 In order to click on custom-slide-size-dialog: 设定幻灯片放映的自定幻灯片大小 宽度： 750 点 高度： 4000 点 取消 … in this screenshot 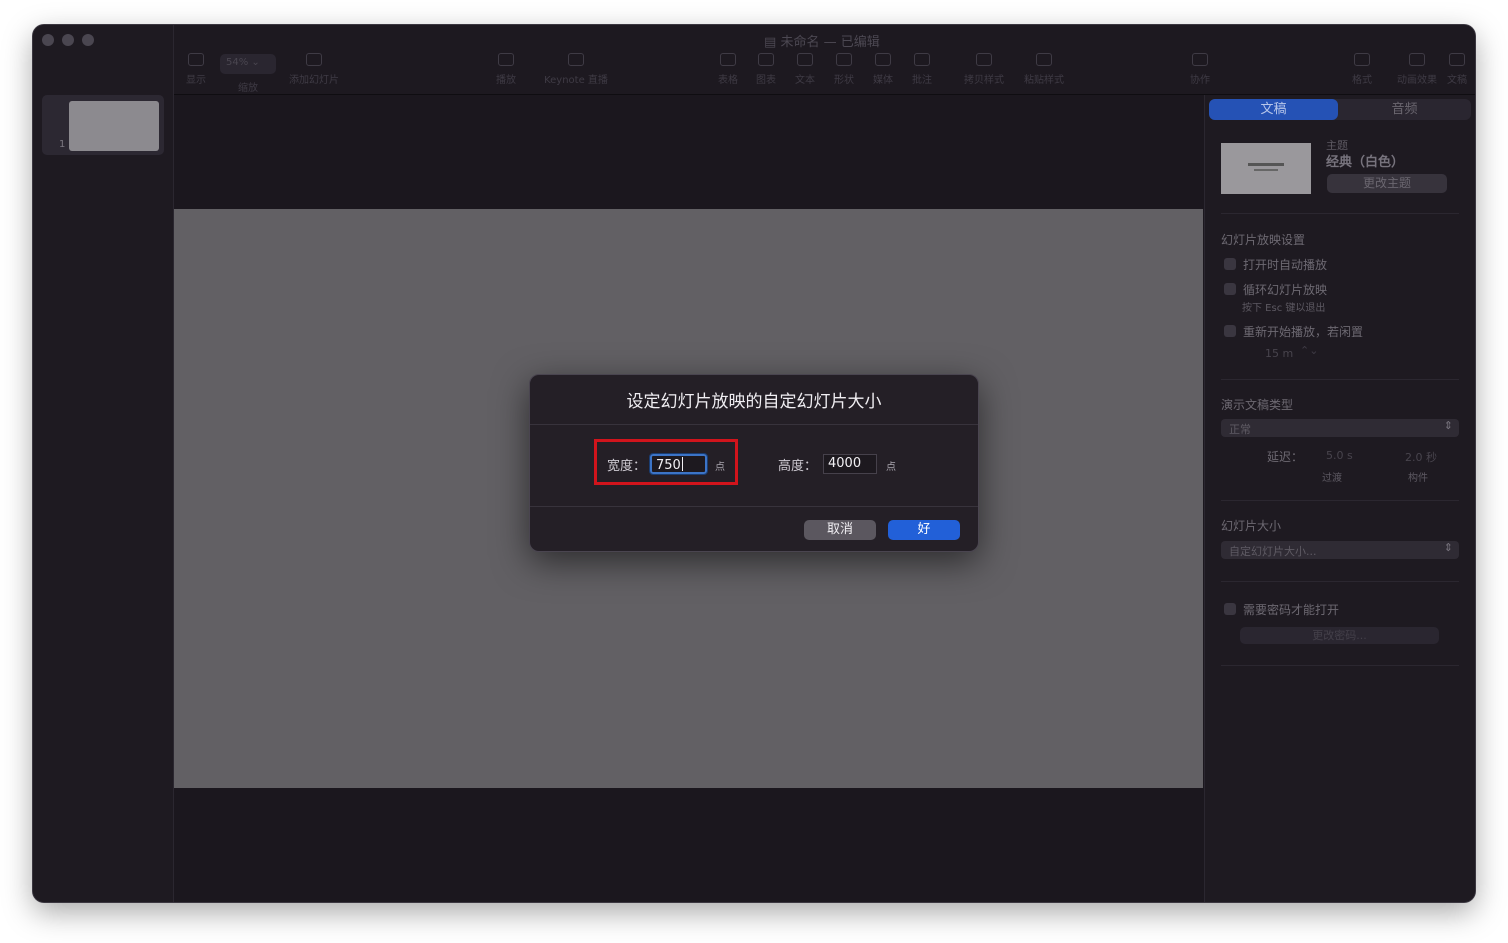, I will do `click(754, 463)`.